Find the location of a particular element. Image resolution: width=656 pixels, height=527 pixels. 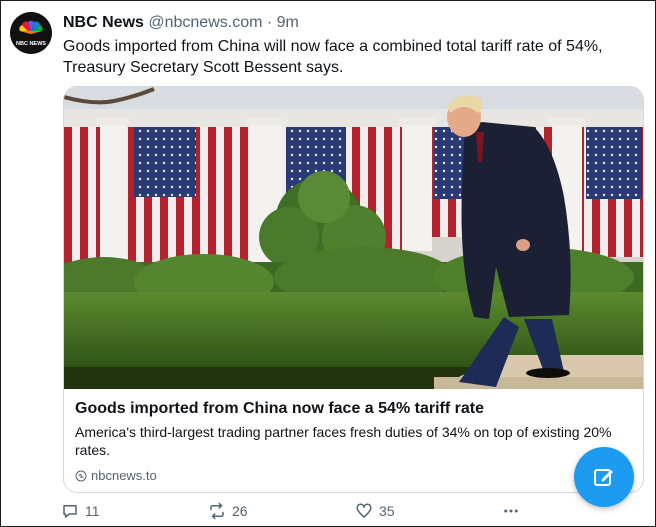

link-icon is located at coordinates (81, 475).